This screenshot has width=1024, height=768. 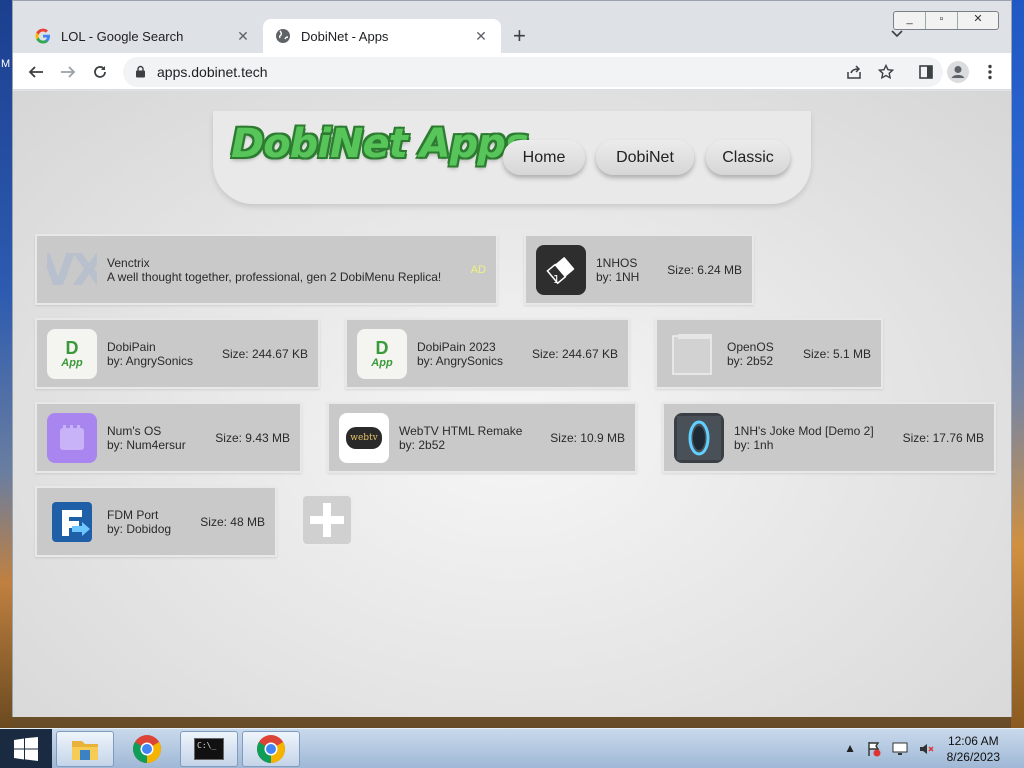 What do you see at coordinates (478, 270) in the screenshot?
I see `ad-badge: AD` at bounding box center [478, 270].